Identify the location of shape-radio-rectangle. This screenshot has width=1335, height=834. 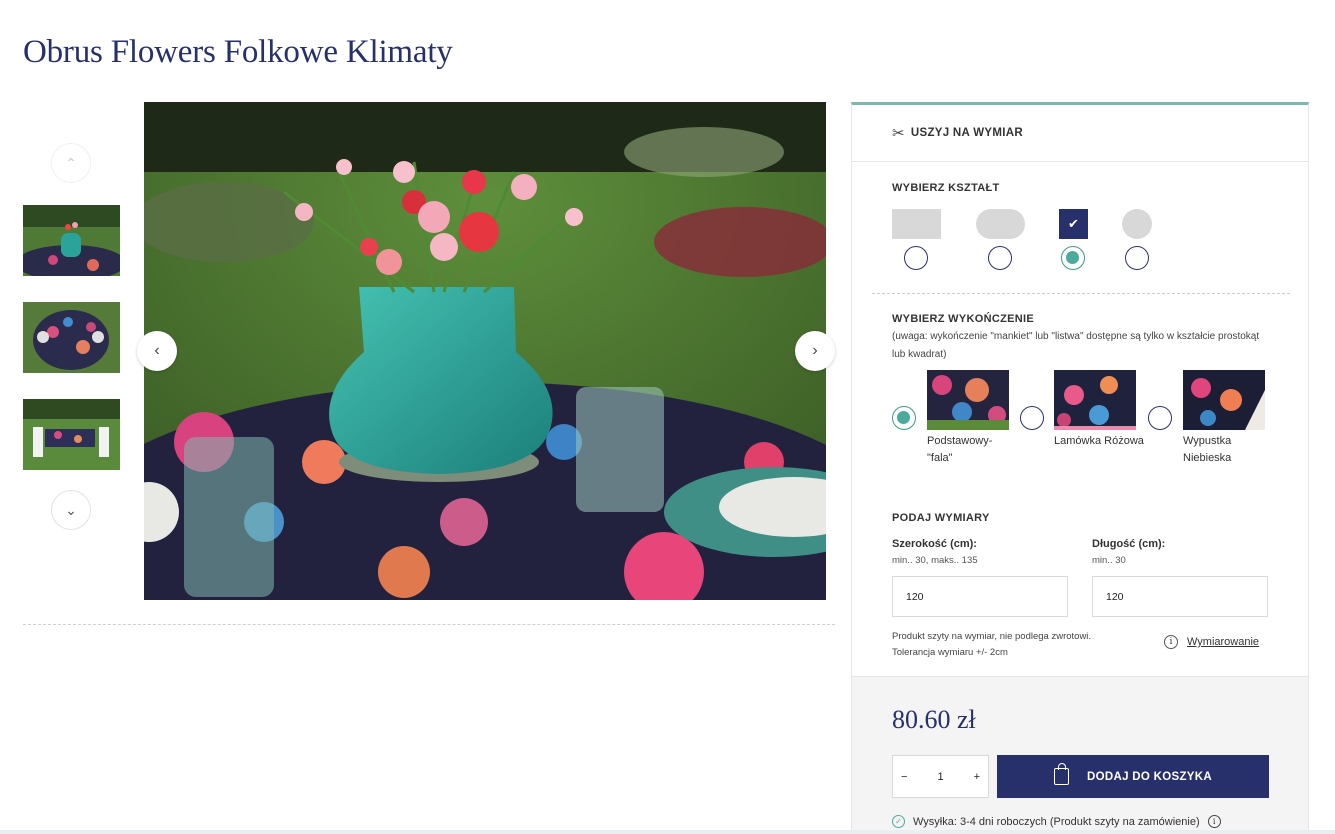
(916, 258).